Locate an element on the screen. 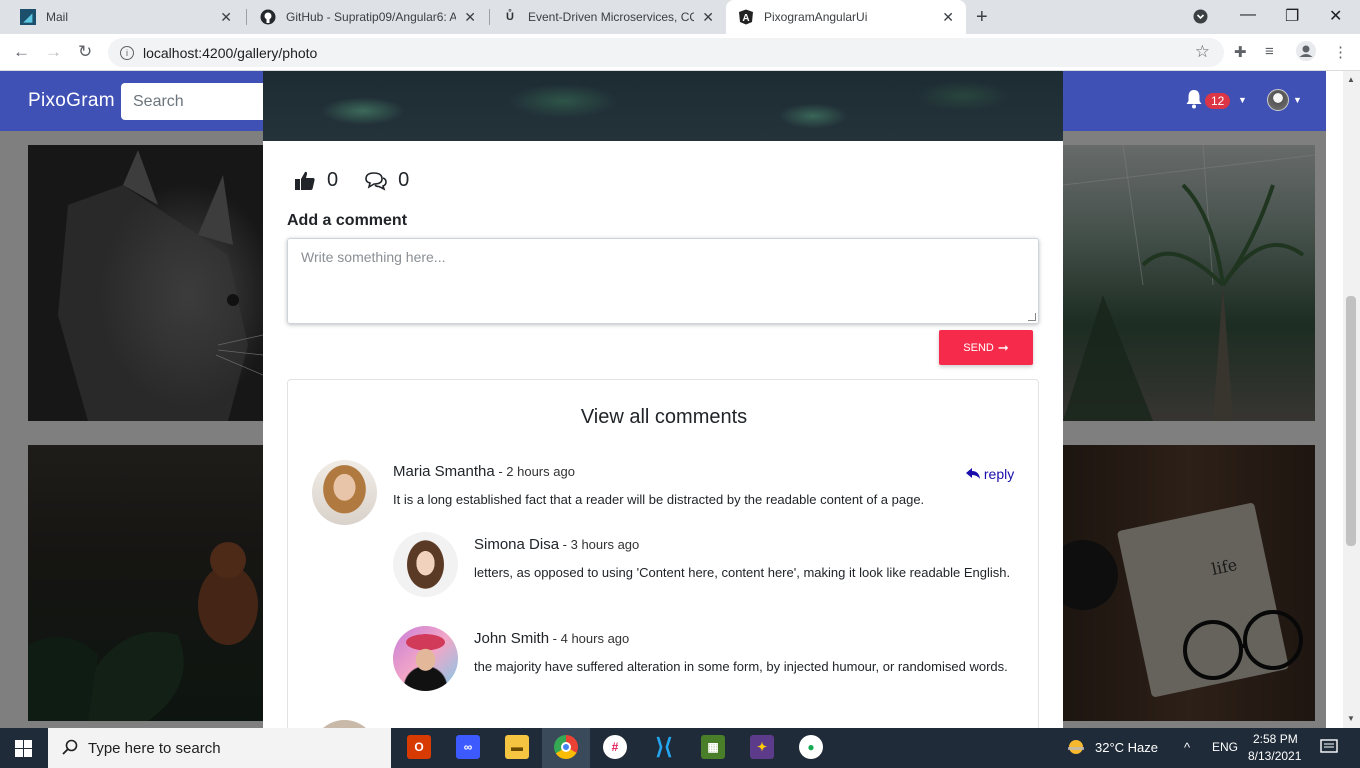 The height and width of the screenshot is (768, 1360). reload-icon: ↻ is located at coordinates (85, 52).